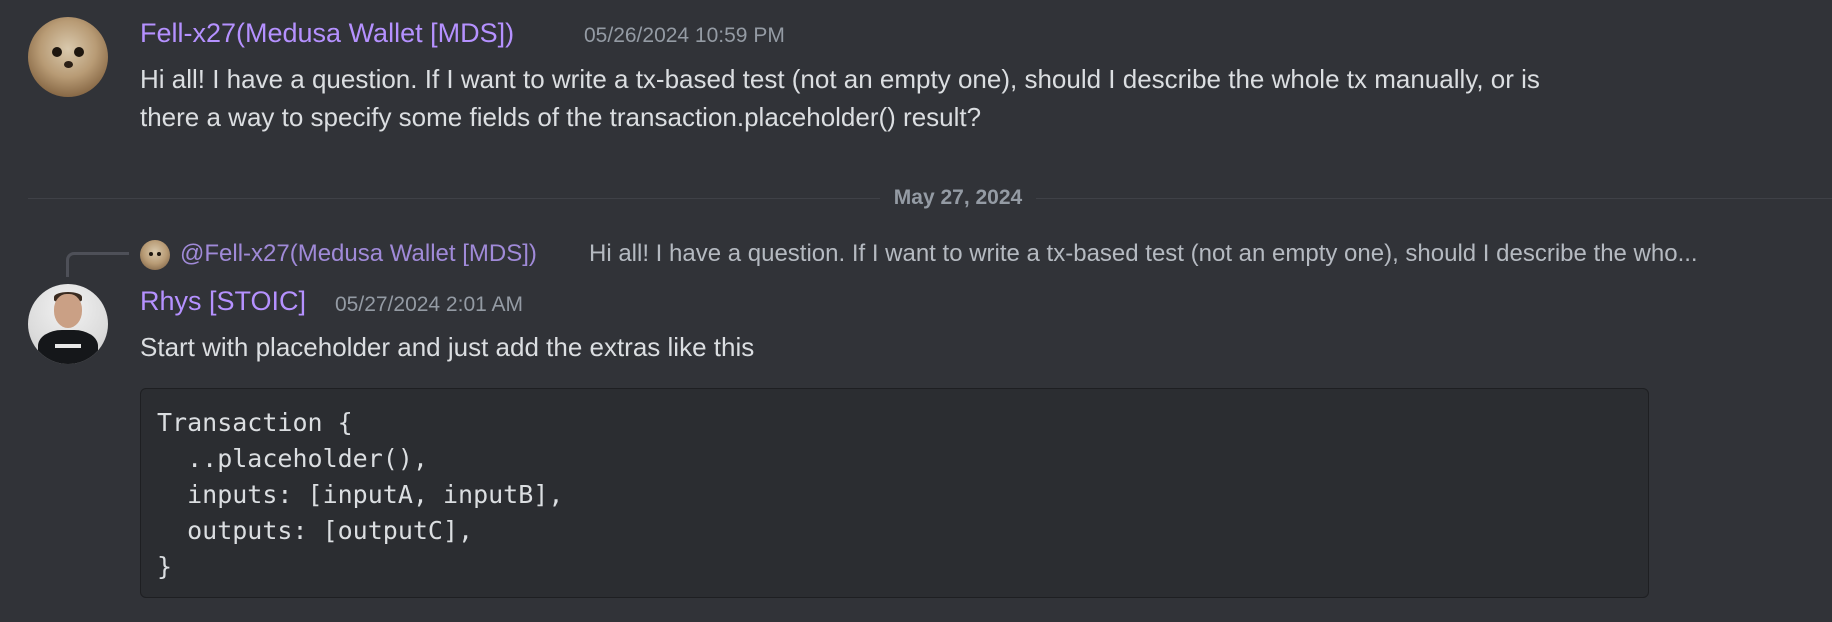 This screenshot has height=622, width=1832. Describe the element at coordinates (684, 36) in the screenshot. I see `timestamp: 05/26/2024 10:59 PM` at that location.